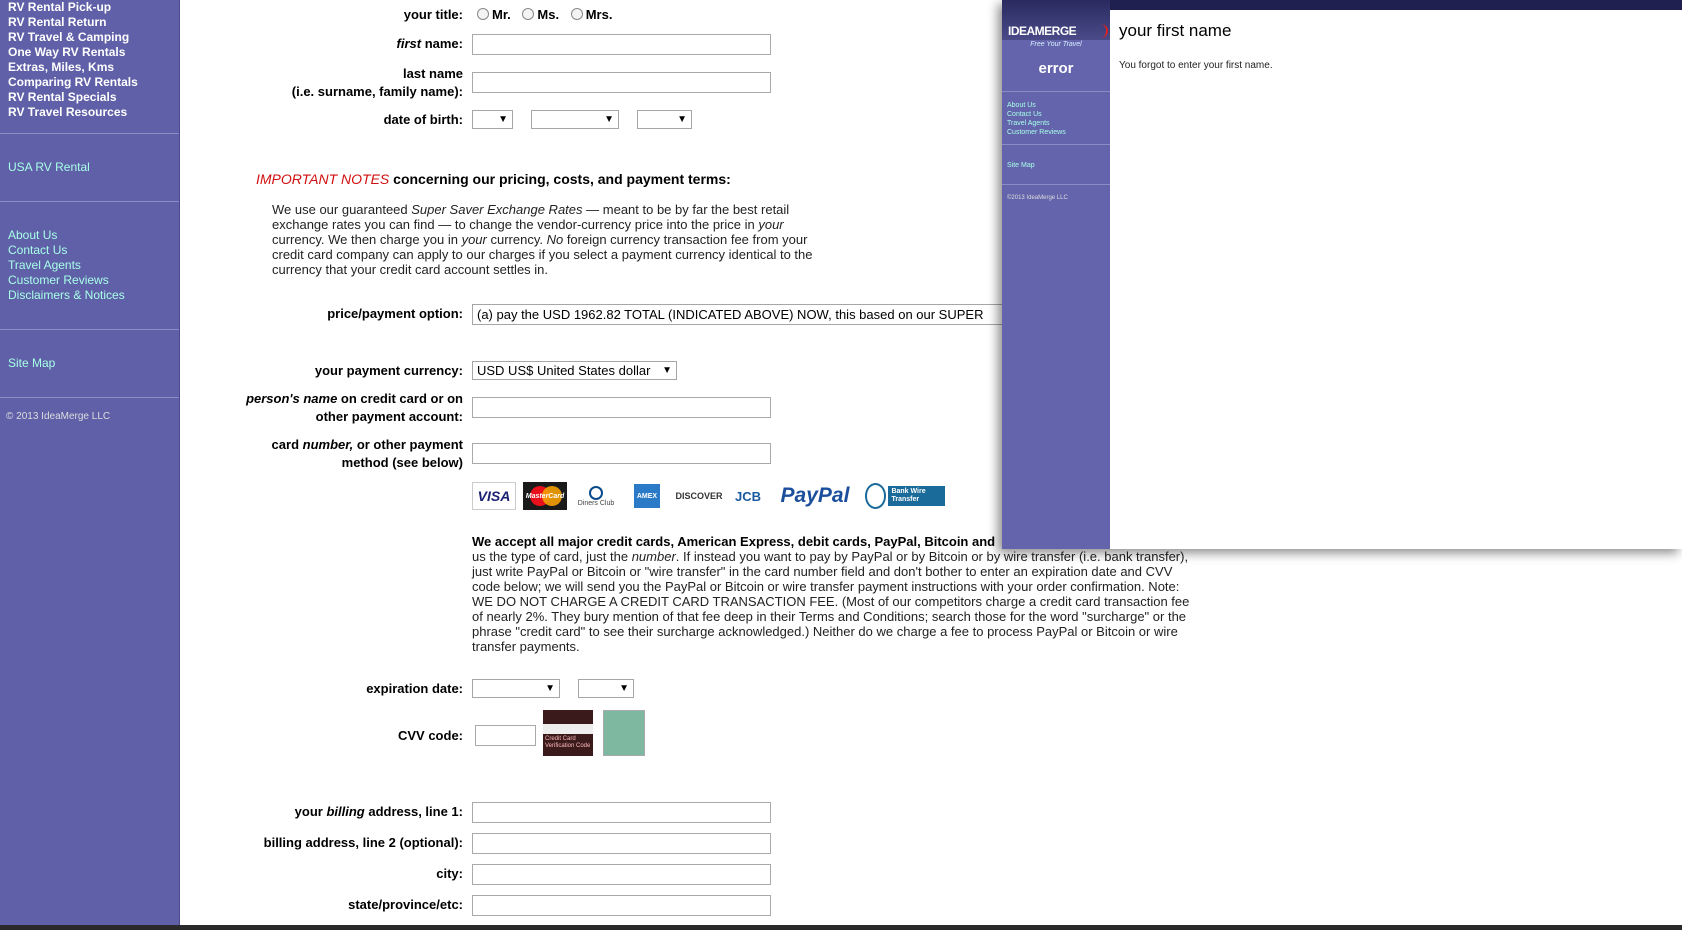  I want to click on cvv-amex-card-image, so click(624, 733).